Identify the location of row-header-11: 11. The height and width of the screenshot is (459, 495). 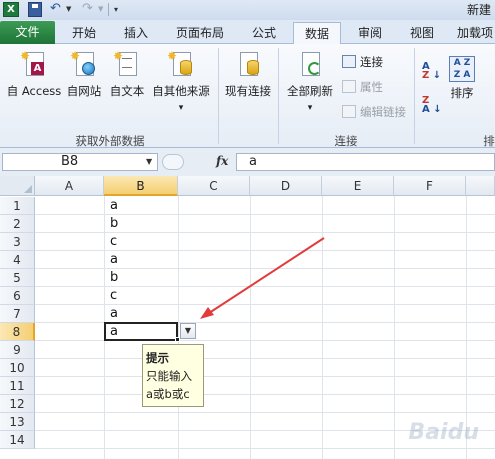
(17, 386).